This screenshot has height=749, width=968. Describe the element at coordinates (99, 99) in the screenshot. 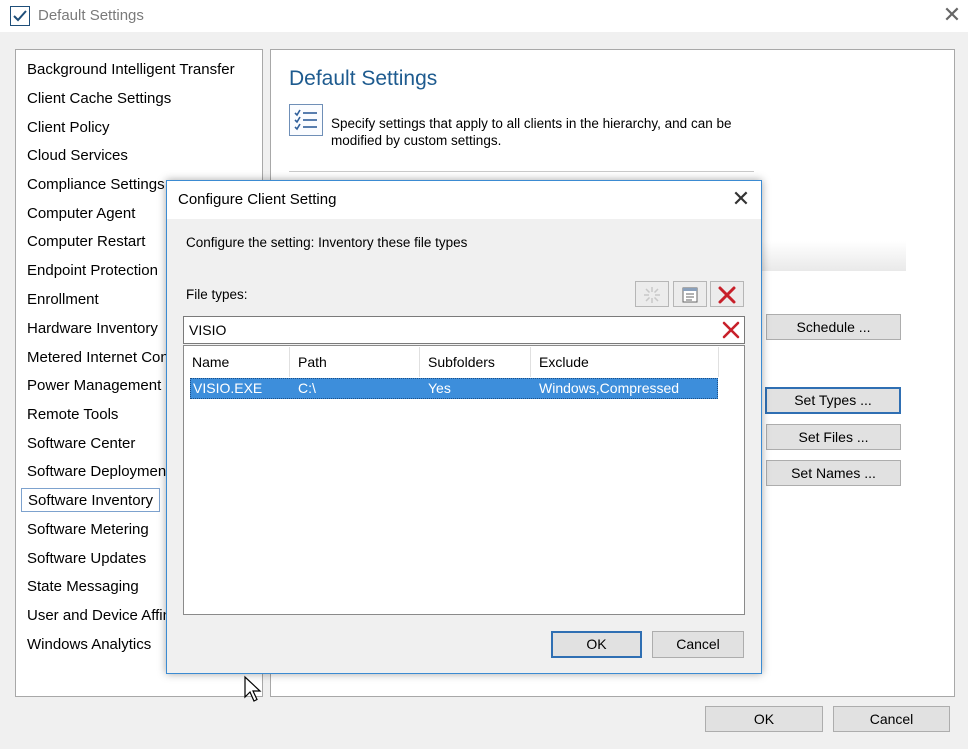

I see `sidebar-item-client-cache-settings: Client Cache Settings` at that location.